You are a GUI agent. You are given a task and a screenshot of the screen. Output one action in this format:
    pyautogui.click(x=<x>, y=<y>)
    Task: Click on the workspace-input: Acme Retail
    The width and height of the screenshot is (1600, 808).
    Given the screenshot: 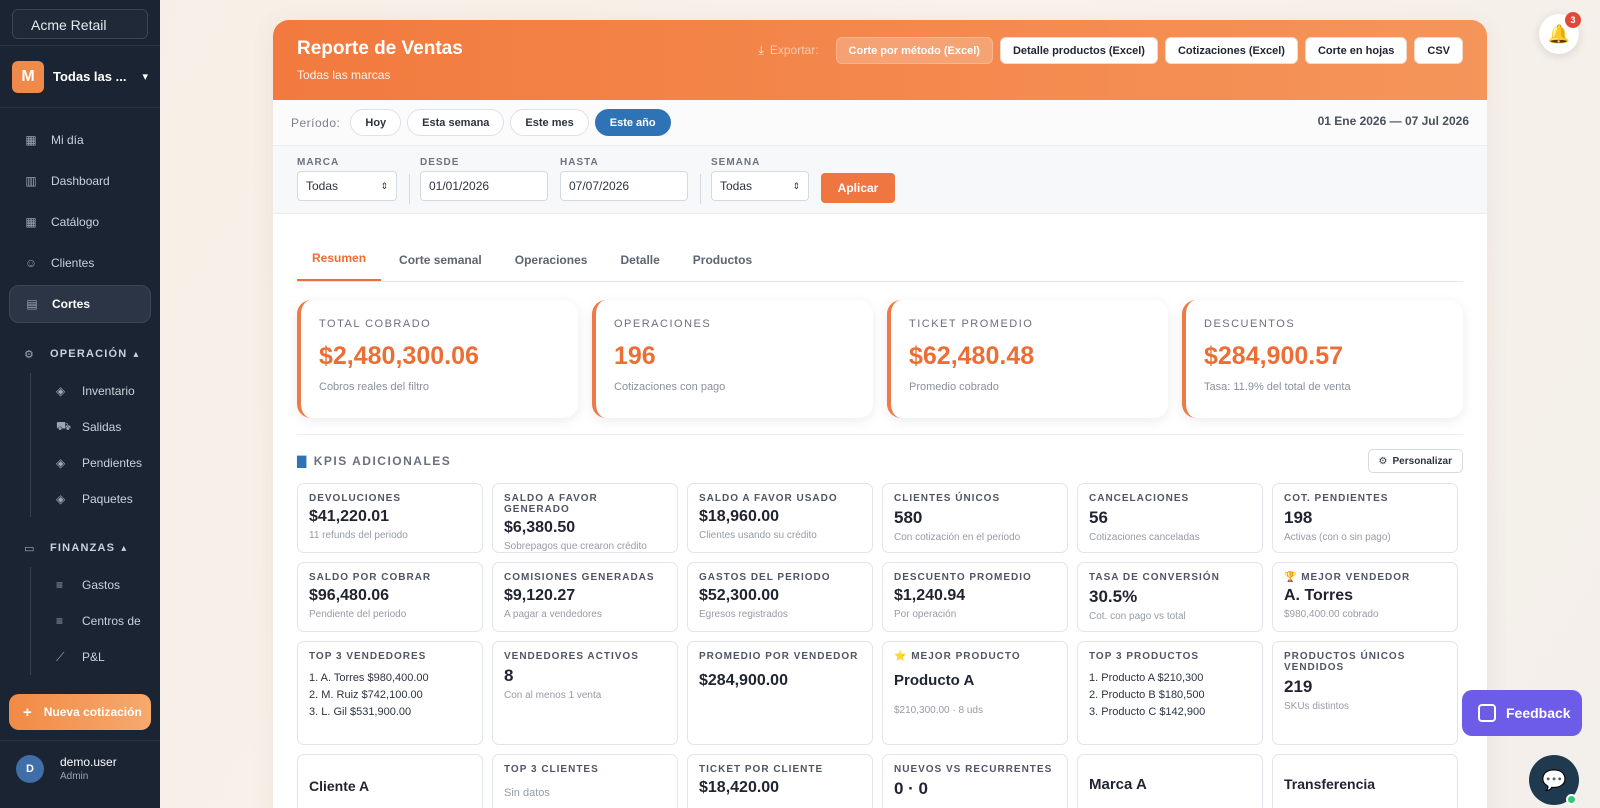 What is the action you would take?
    pyautogui.click(x=80, y=24)
    